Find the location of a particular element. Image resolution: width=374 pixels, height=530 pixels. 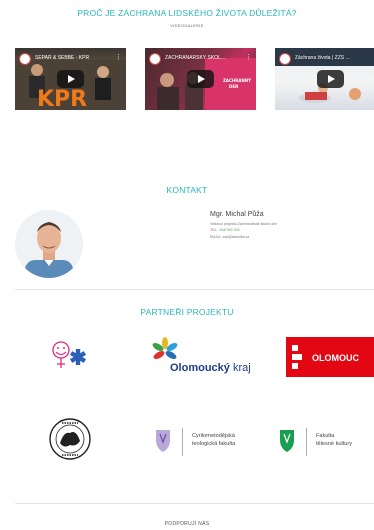

video-thumbnail-zzs: Záchrana života | ZZS ... ⋮ is located at coordinates (324, 79).